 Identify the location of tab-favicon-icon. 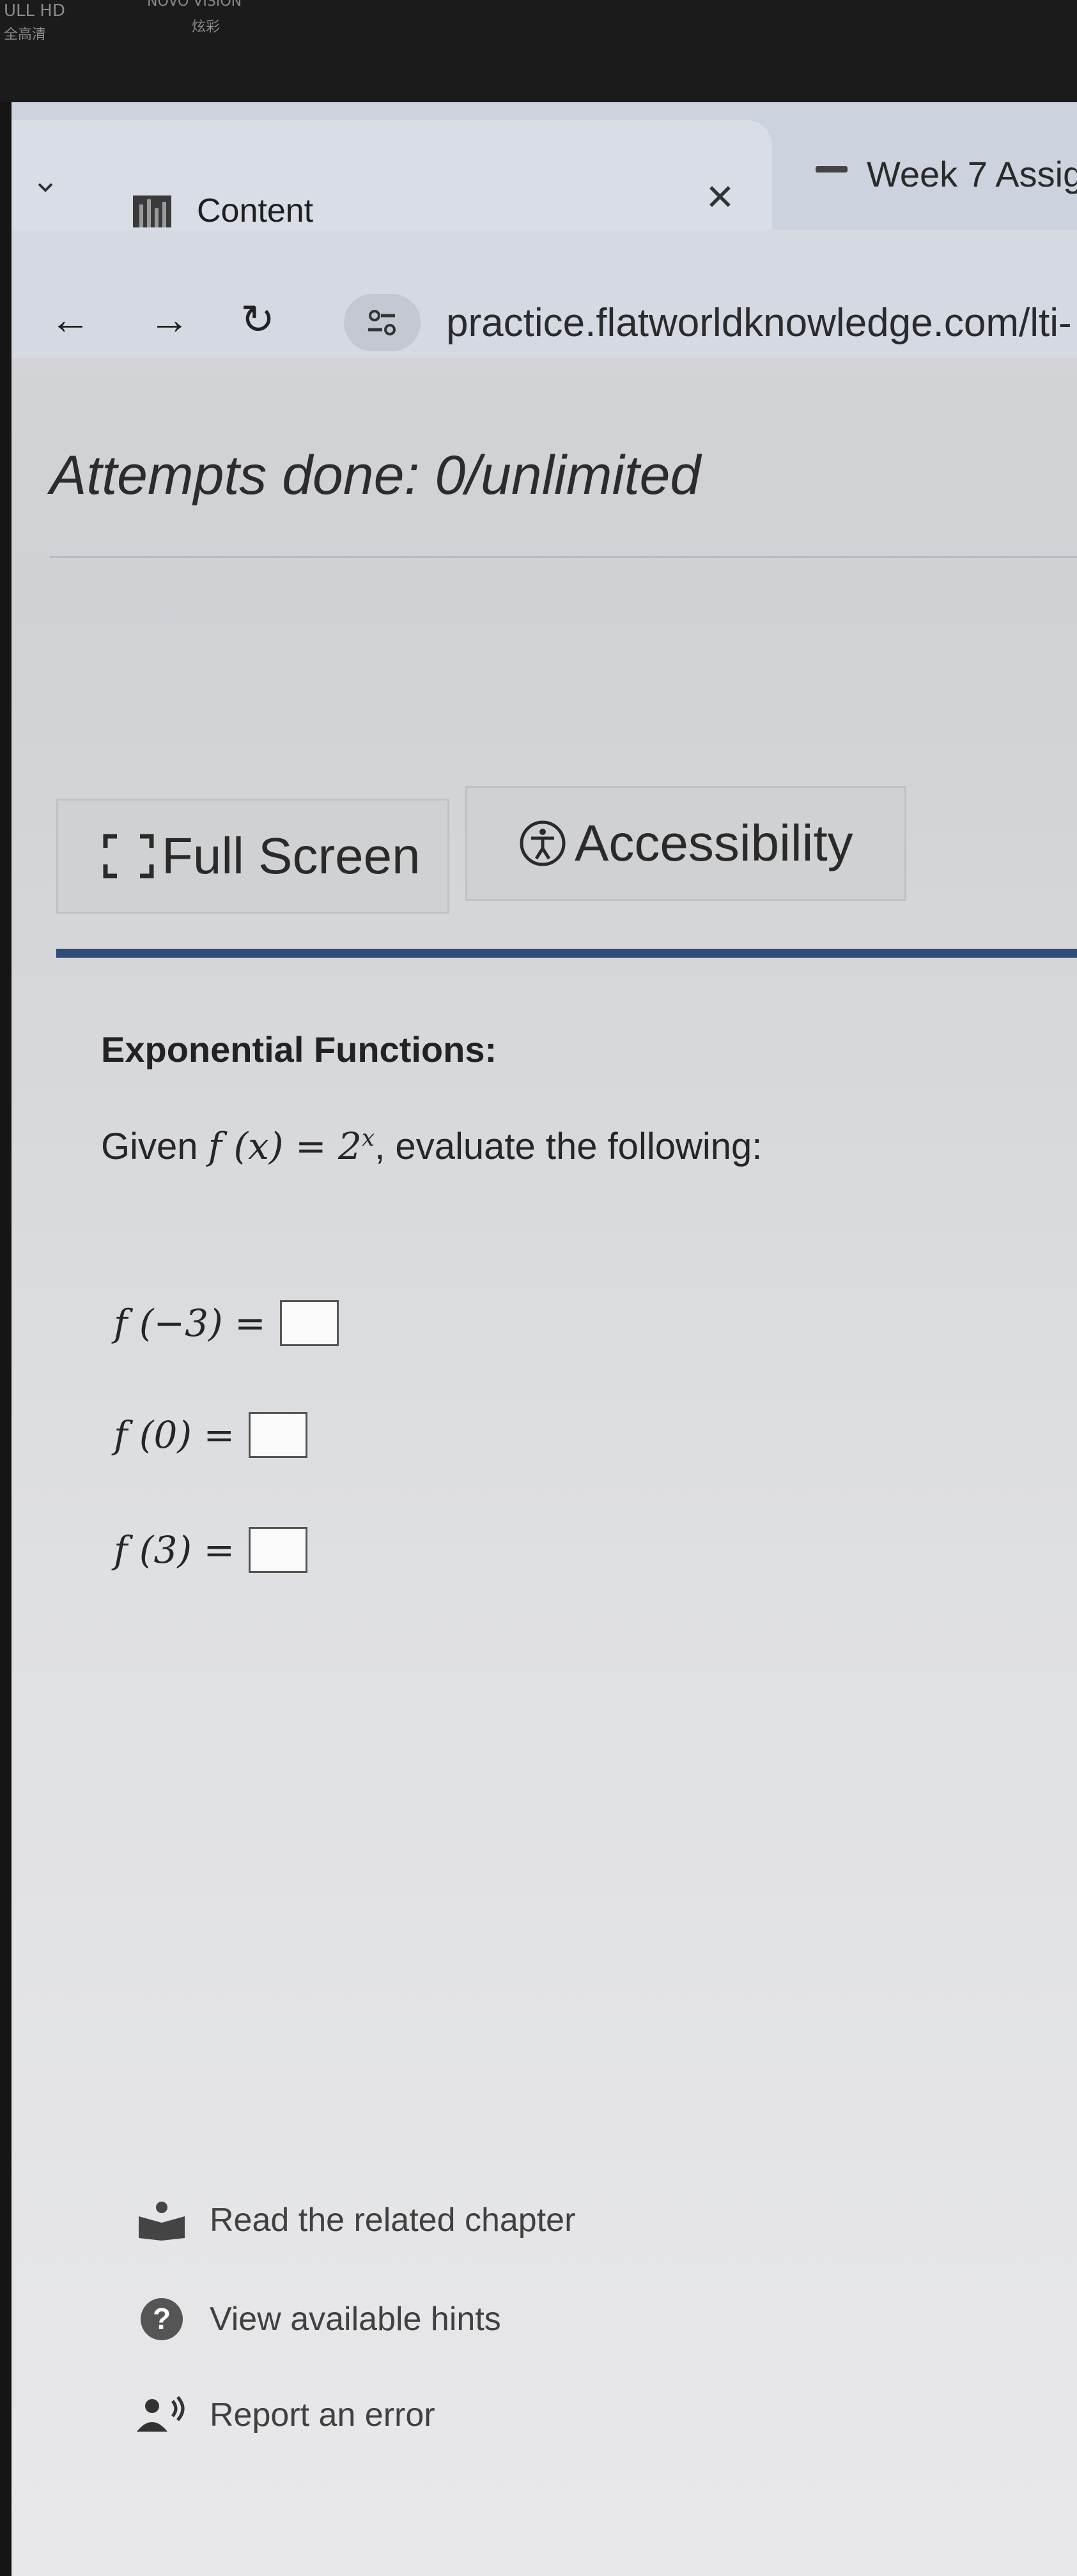
(832, 169).